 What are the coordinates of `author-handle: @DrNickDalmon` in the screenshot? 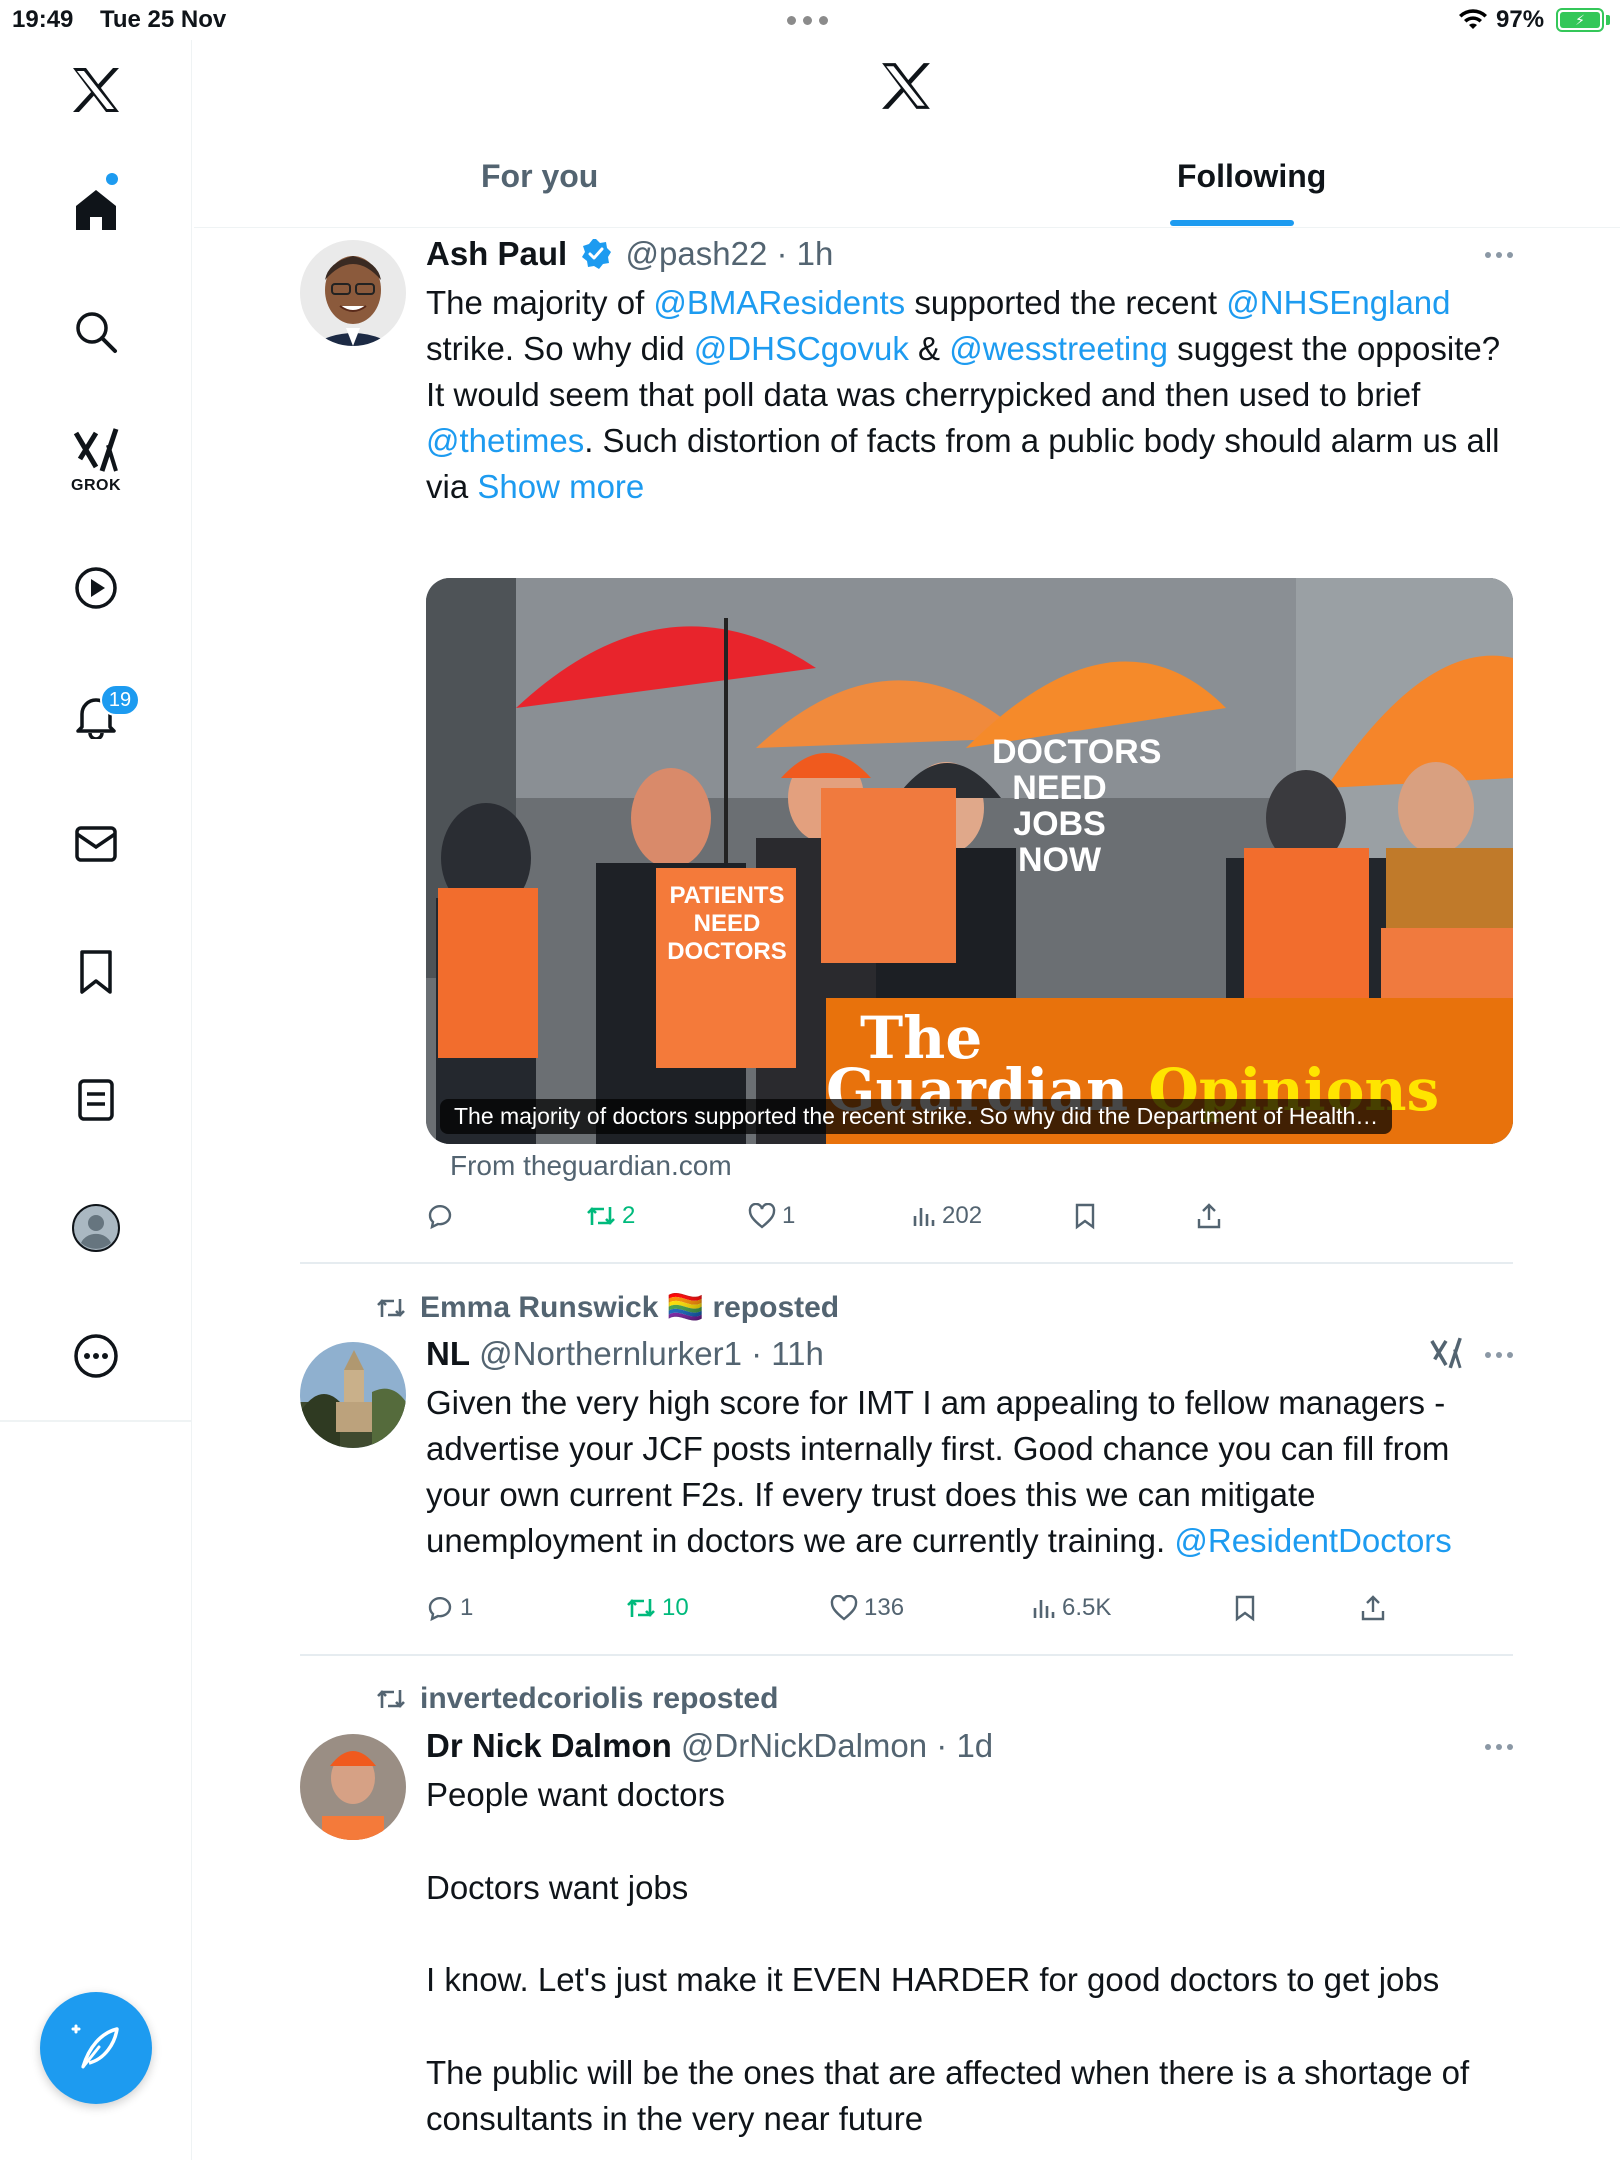 It's located at (804, 1745).